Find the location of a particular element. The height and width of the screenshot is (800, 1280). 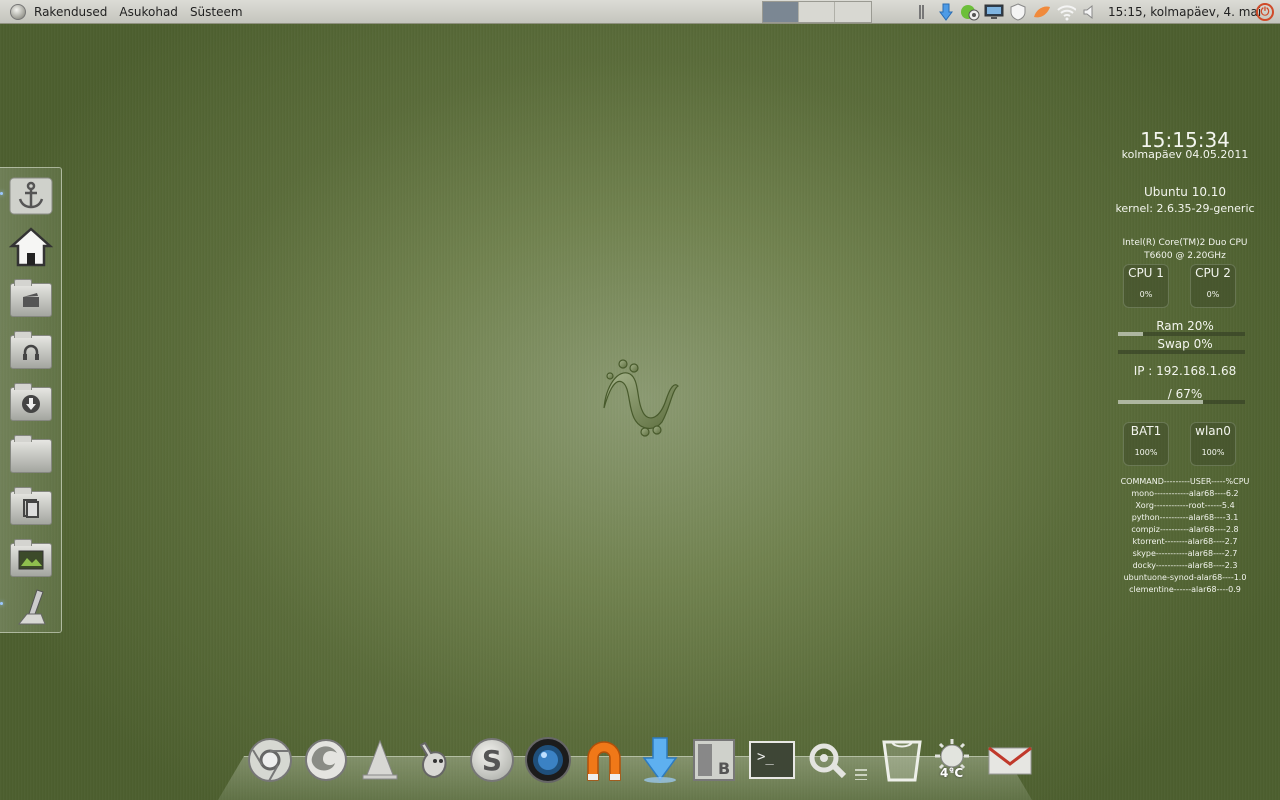

dock-separator is located at coordinates (861, 760).